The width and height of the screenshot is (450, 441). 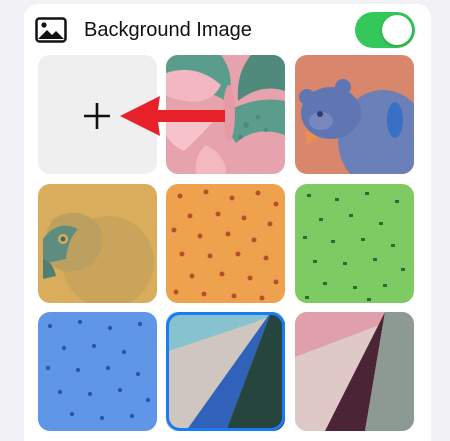 I want to click on wallpaper-orange-pattern, so click(x=225, y=243).